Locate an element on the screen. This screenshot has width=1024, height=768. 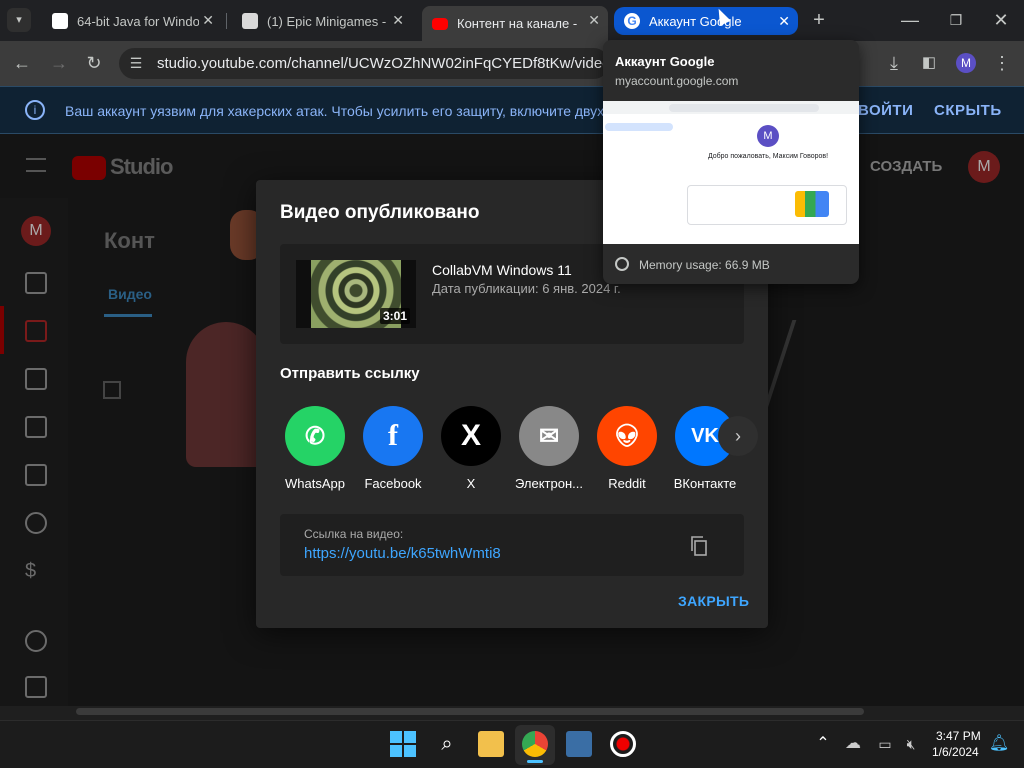
new-tab-button: + is located at coordinates (819, 20).